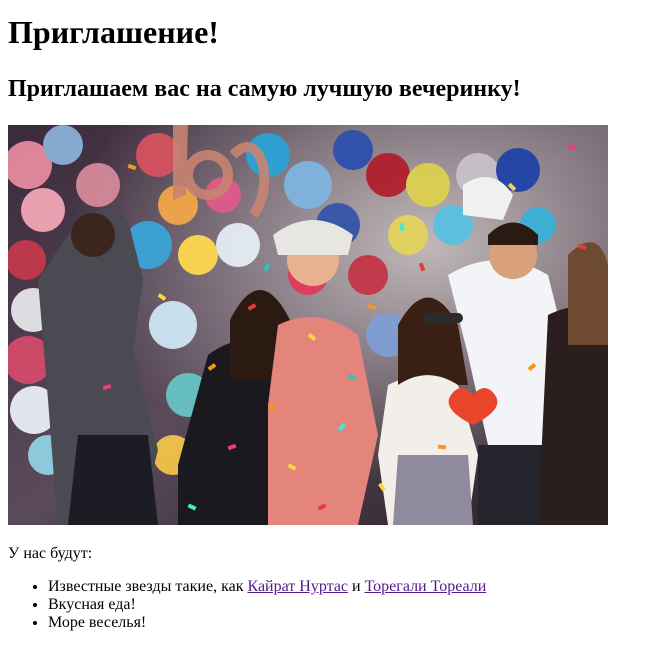 Image resolution: width=650 pixels, height=655 pixels. I want to click on list-item-prefix: Известные звезды такие, как, so click(148, 586).